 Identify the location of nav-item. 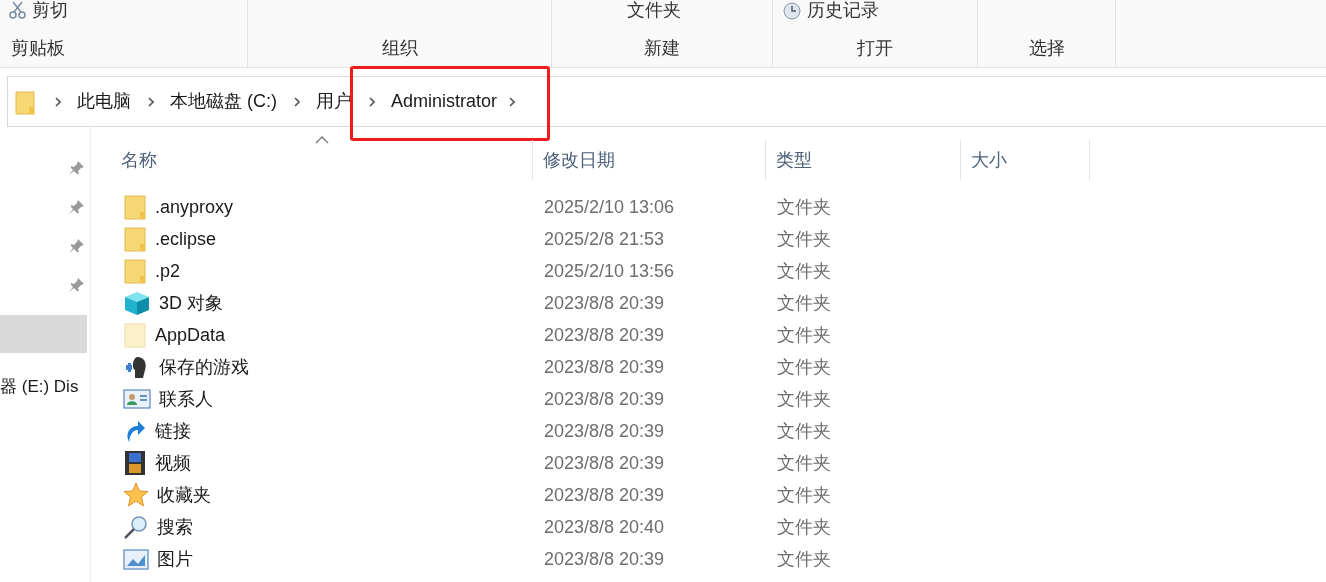
(43, 334).